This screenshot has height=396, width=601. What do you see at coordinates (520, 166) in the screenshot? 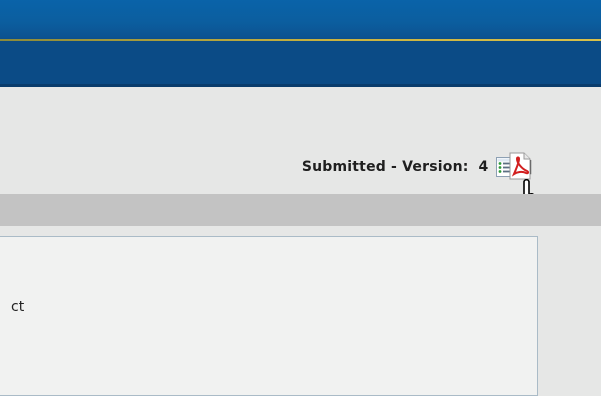
I see `pdf-icon` at bounding box center [520, 166].